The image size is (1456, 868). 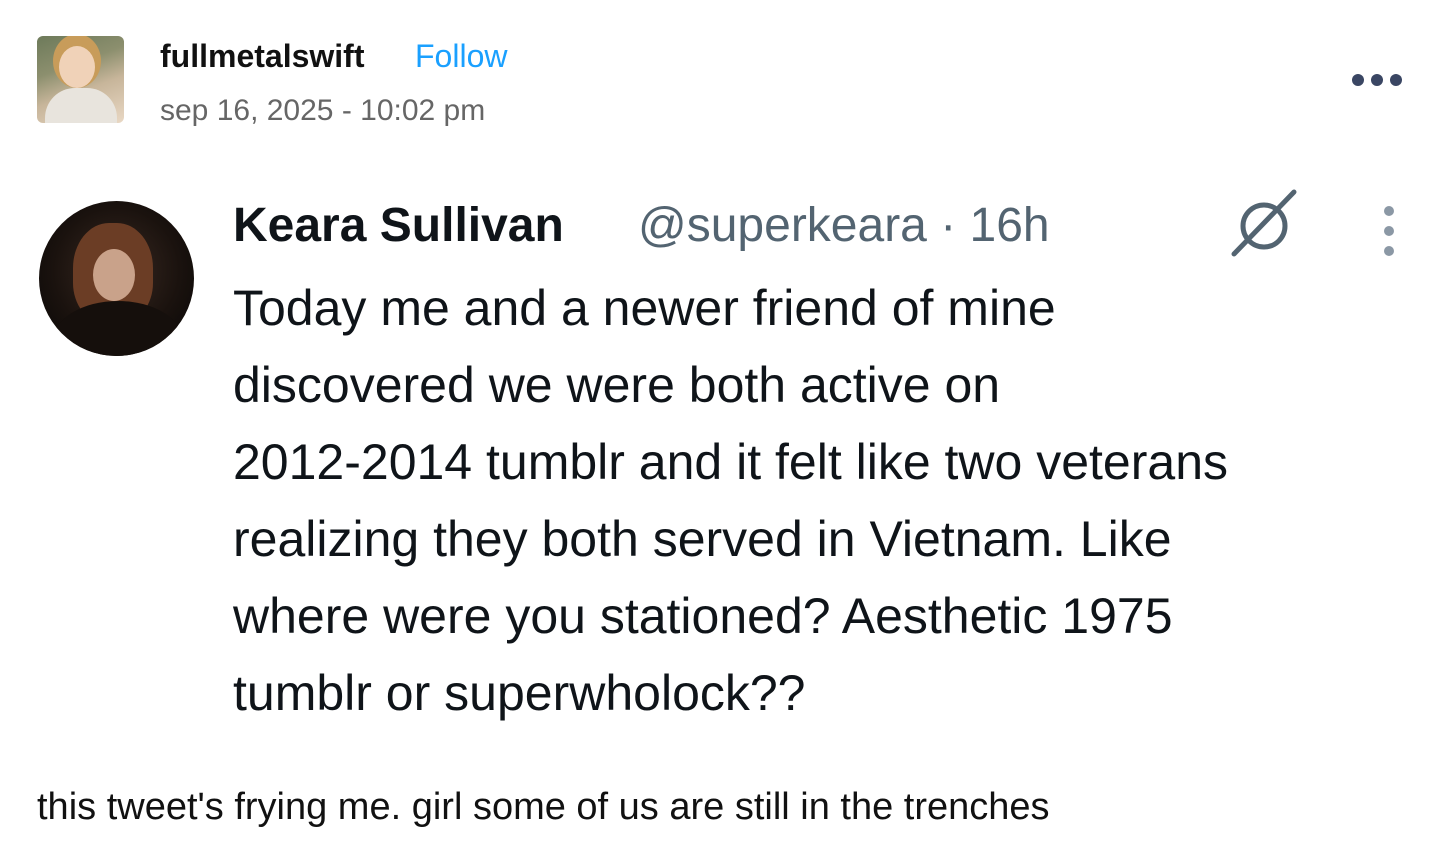 I want to click on post-timestamp: sep 16, 2025 - 10:02 pm, so click(x=322, y=111).